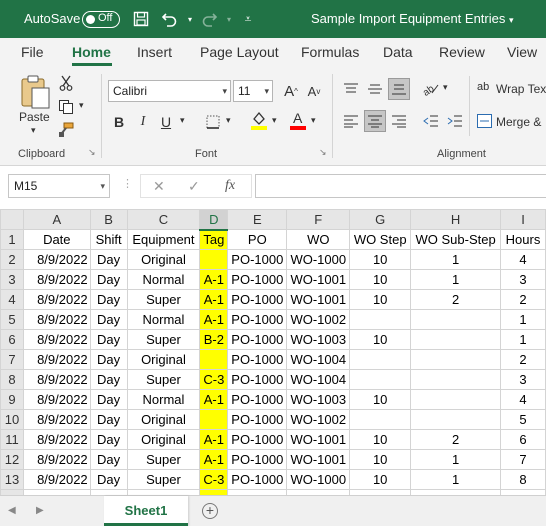  What do you see at coordinates (12, 379) in the screenshot?
I see `row-header: 8` at bounding box center [12, 379].